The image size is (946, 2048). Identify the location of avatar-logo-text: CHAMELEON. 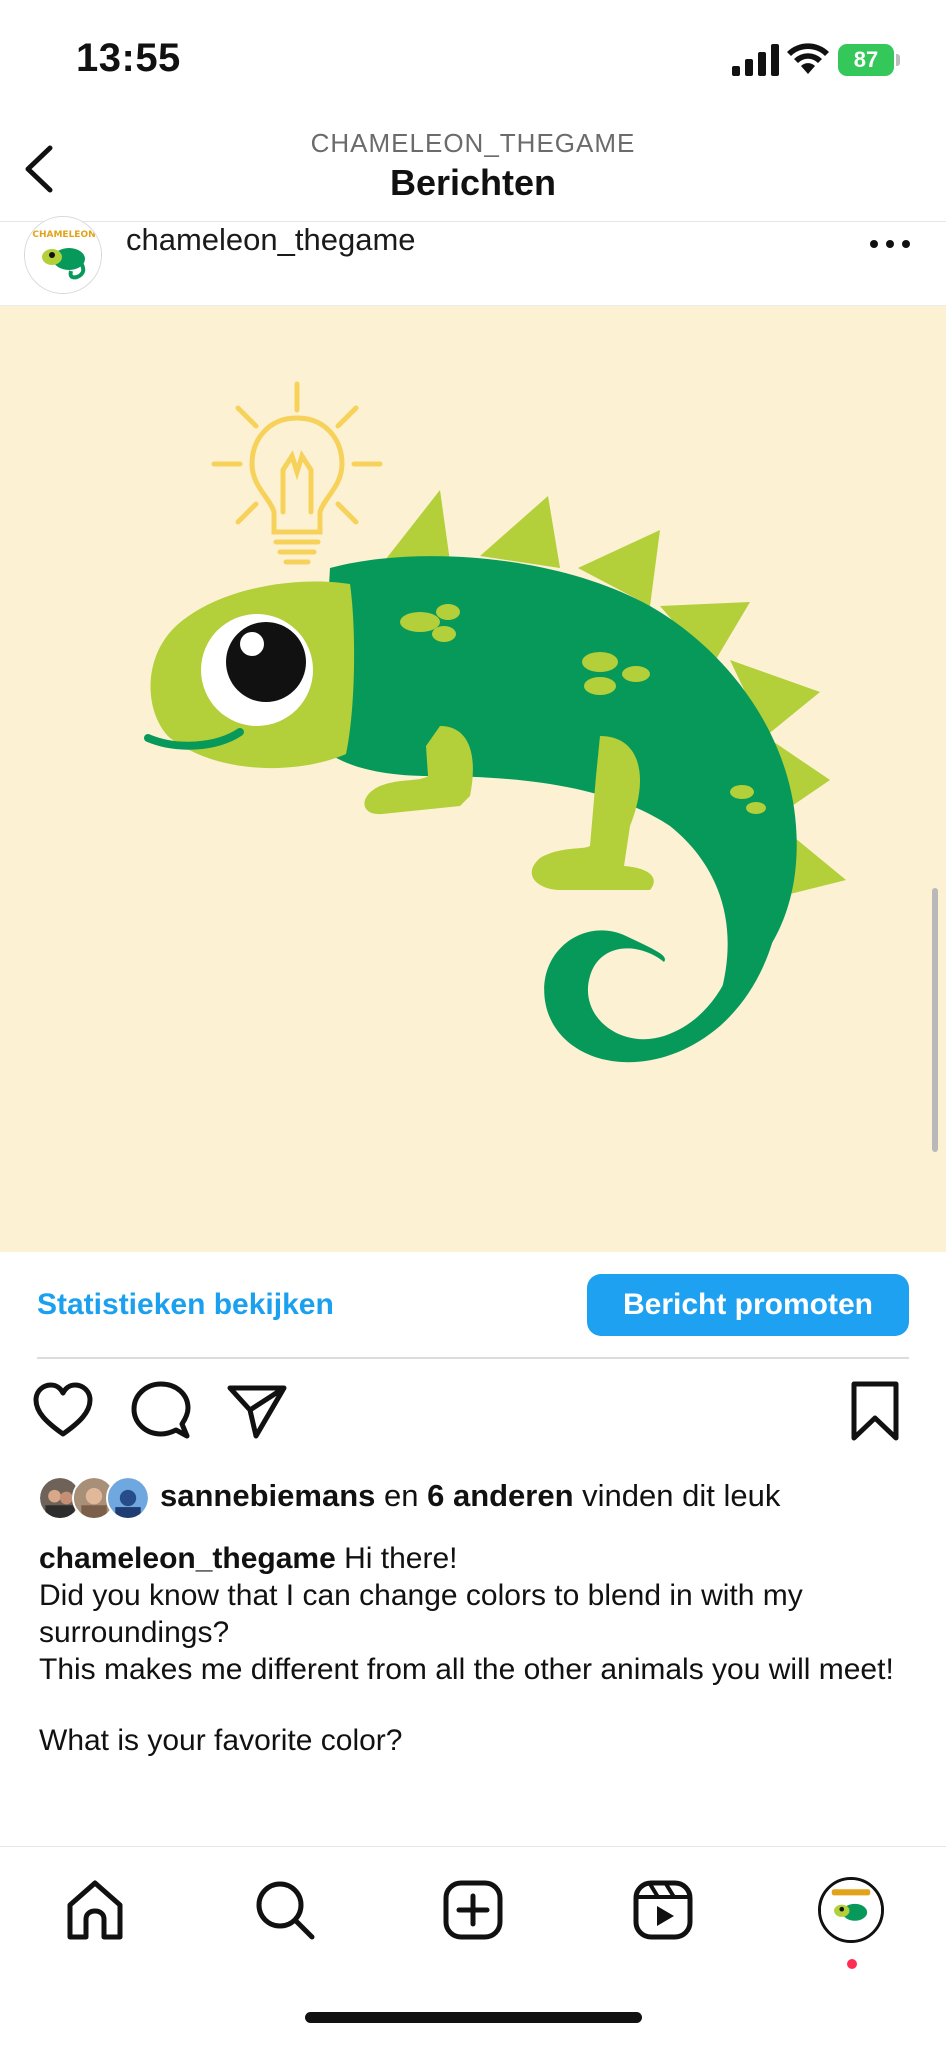
(63, 235).